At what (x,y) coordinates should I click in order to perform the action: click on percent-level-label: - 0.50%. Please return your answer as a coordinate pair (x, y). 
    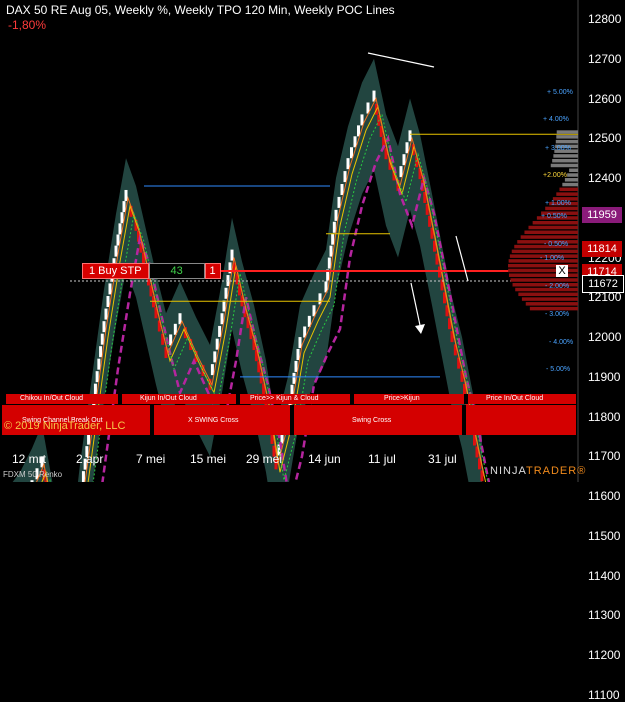
    Looking at the image, I should click on (556, 244).